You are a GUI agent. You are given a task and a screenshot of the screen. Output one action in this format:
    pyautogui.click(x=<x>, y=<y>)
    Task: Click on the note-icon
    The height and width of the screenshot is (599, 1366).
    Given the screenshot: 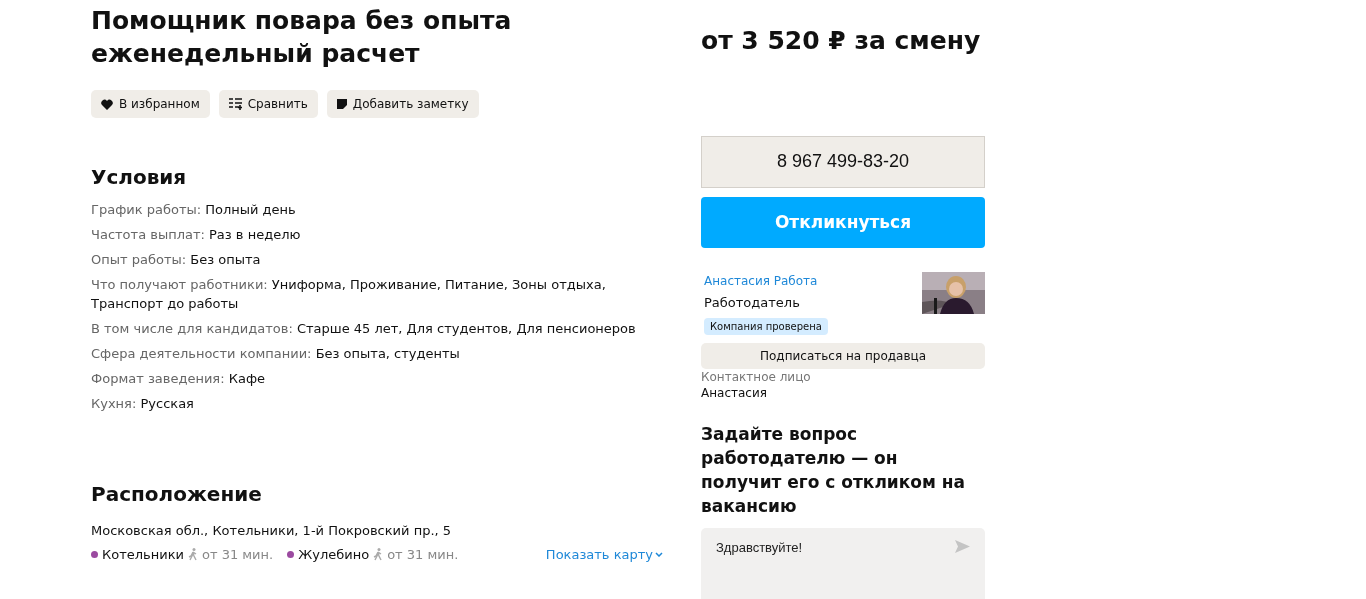 What is the action you would take?
    pyautogui.click(x=341, y=104)
    